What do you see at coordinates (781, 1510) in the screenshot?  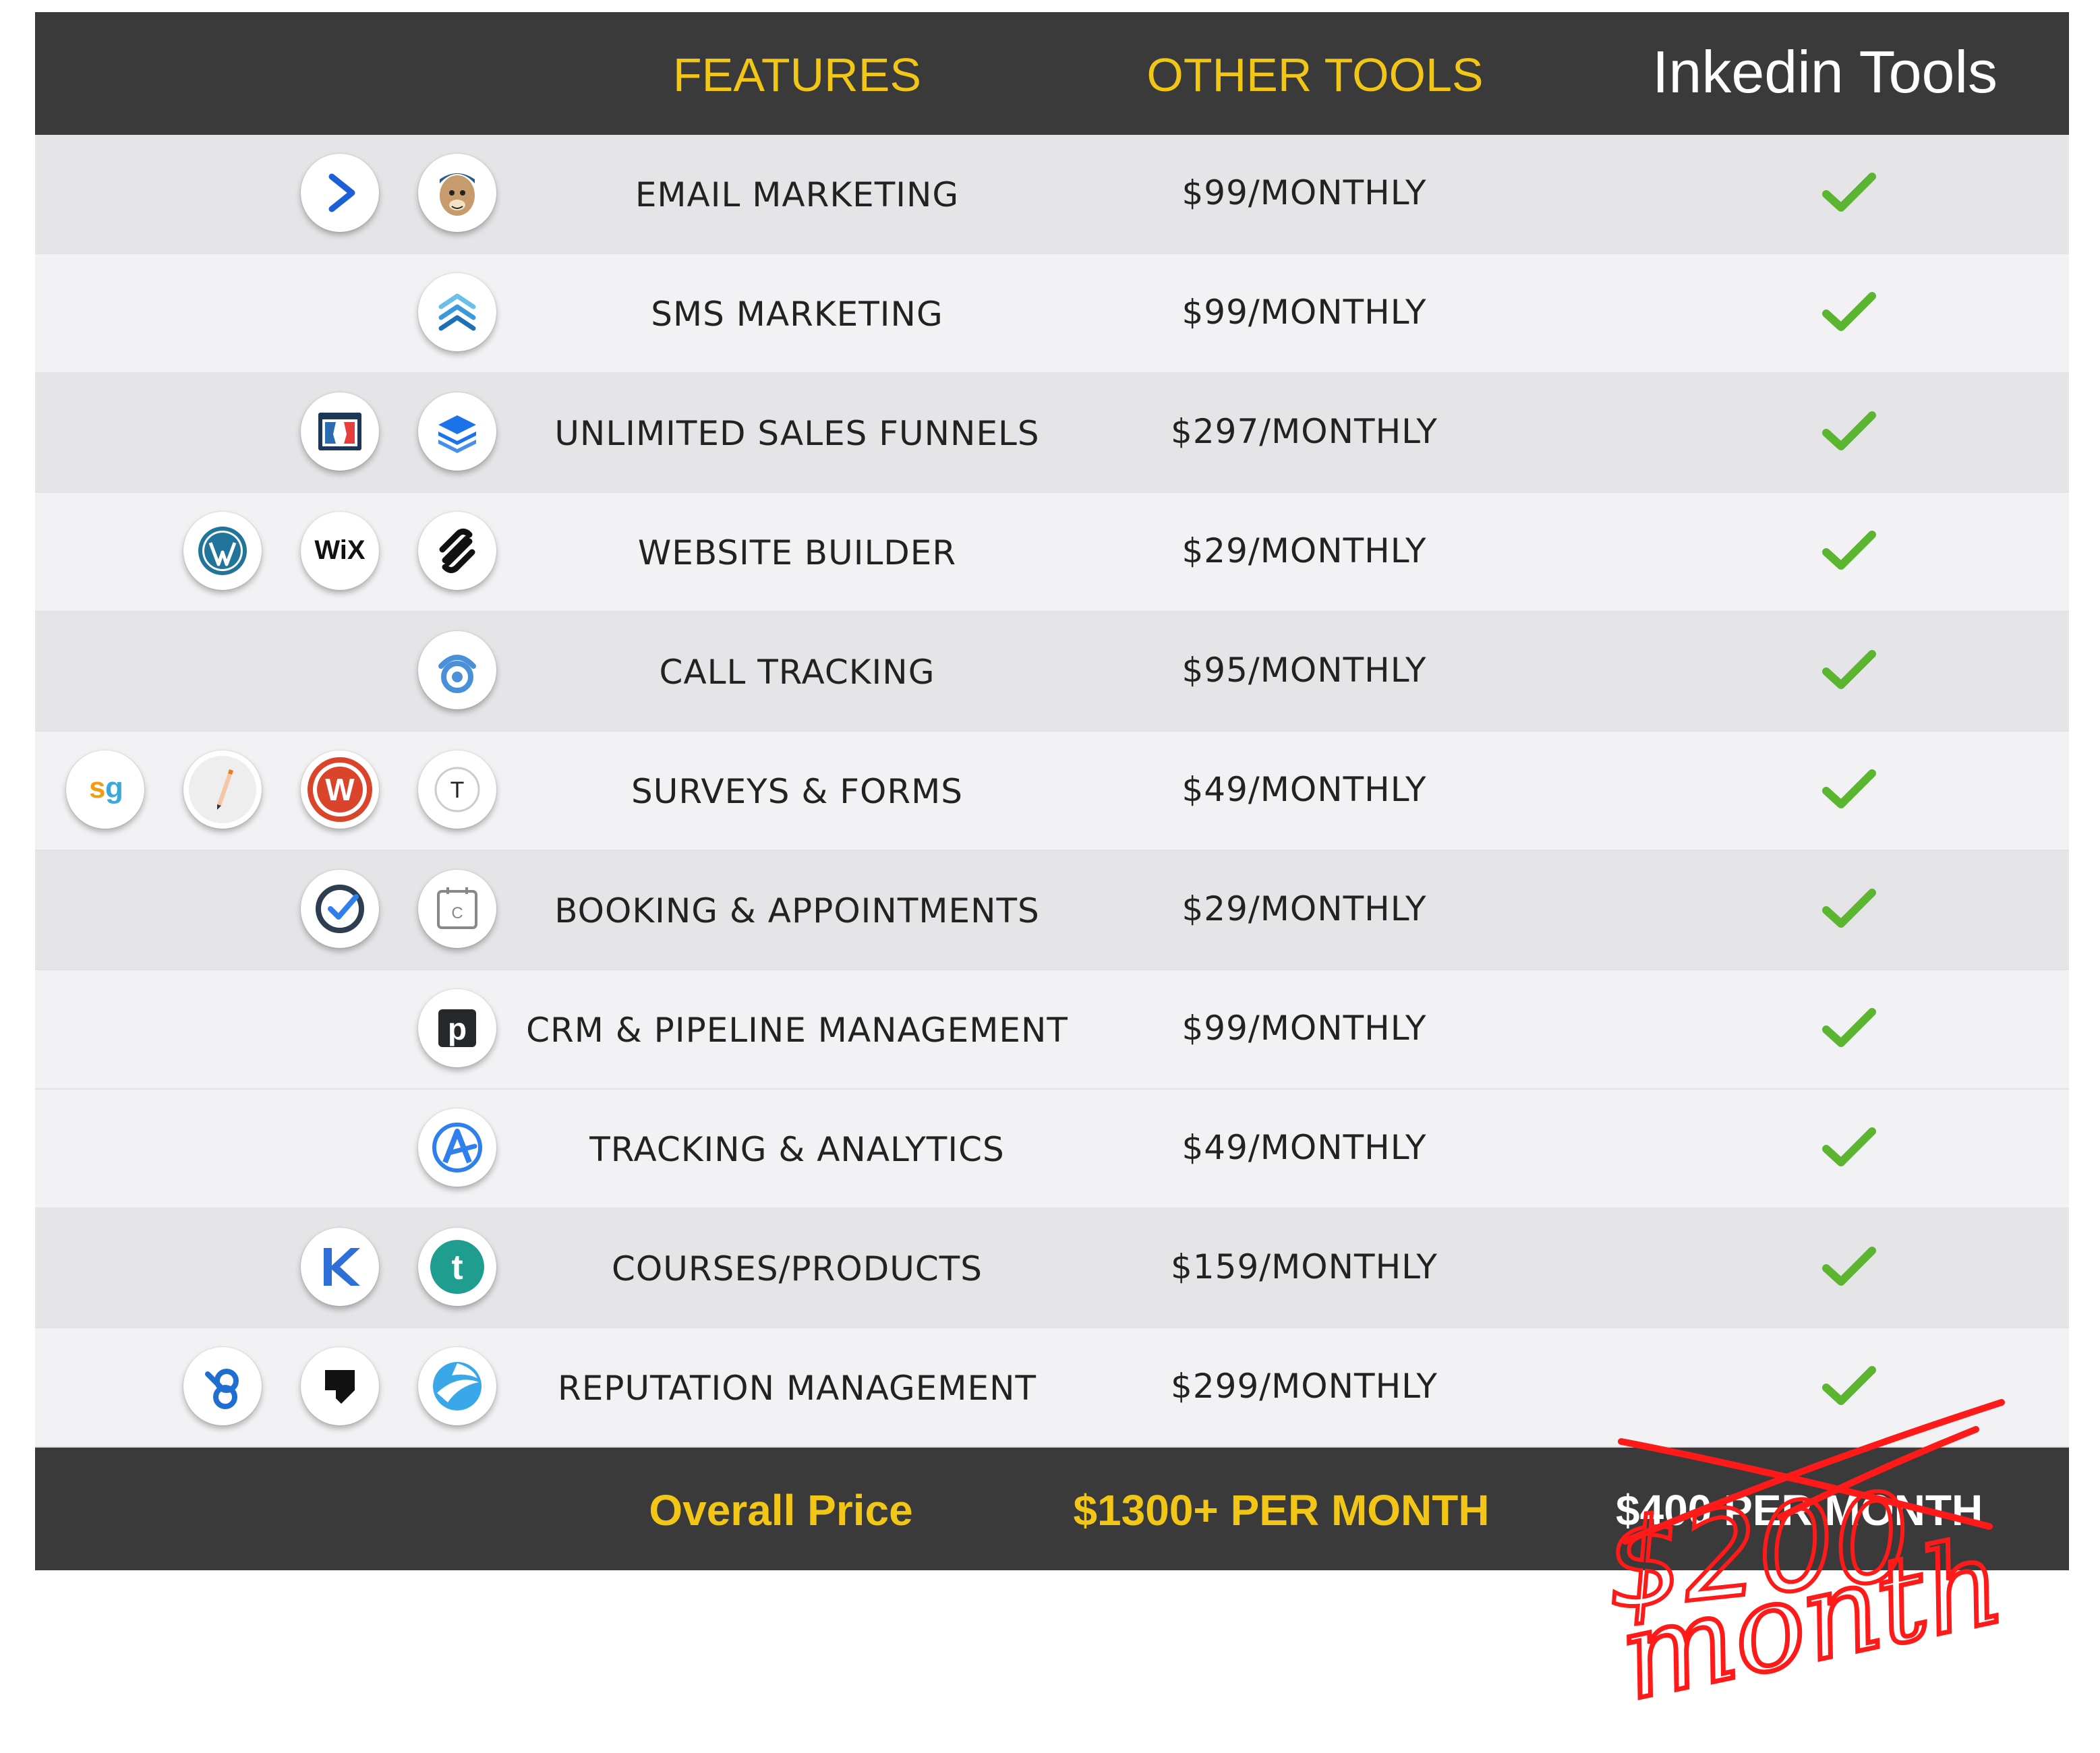 I see `overall-price-label: Overall Price` at bounding box center [781, 1510].